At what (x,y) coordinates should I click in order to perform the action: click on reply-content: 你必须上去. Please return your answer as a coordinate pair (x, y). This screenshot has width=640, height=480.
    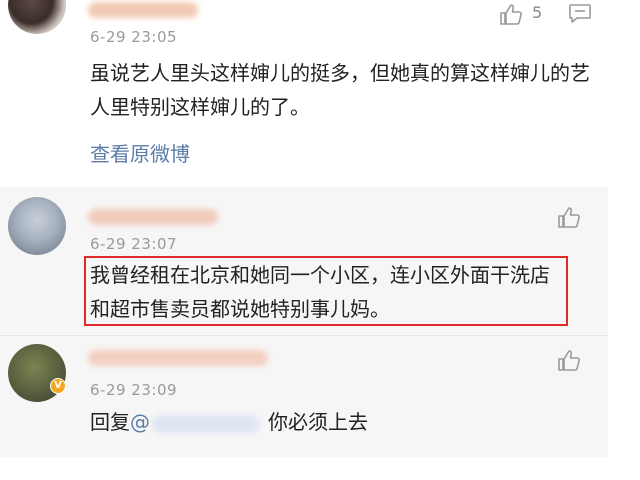
    Looking at the image, I should click on (318, 422).